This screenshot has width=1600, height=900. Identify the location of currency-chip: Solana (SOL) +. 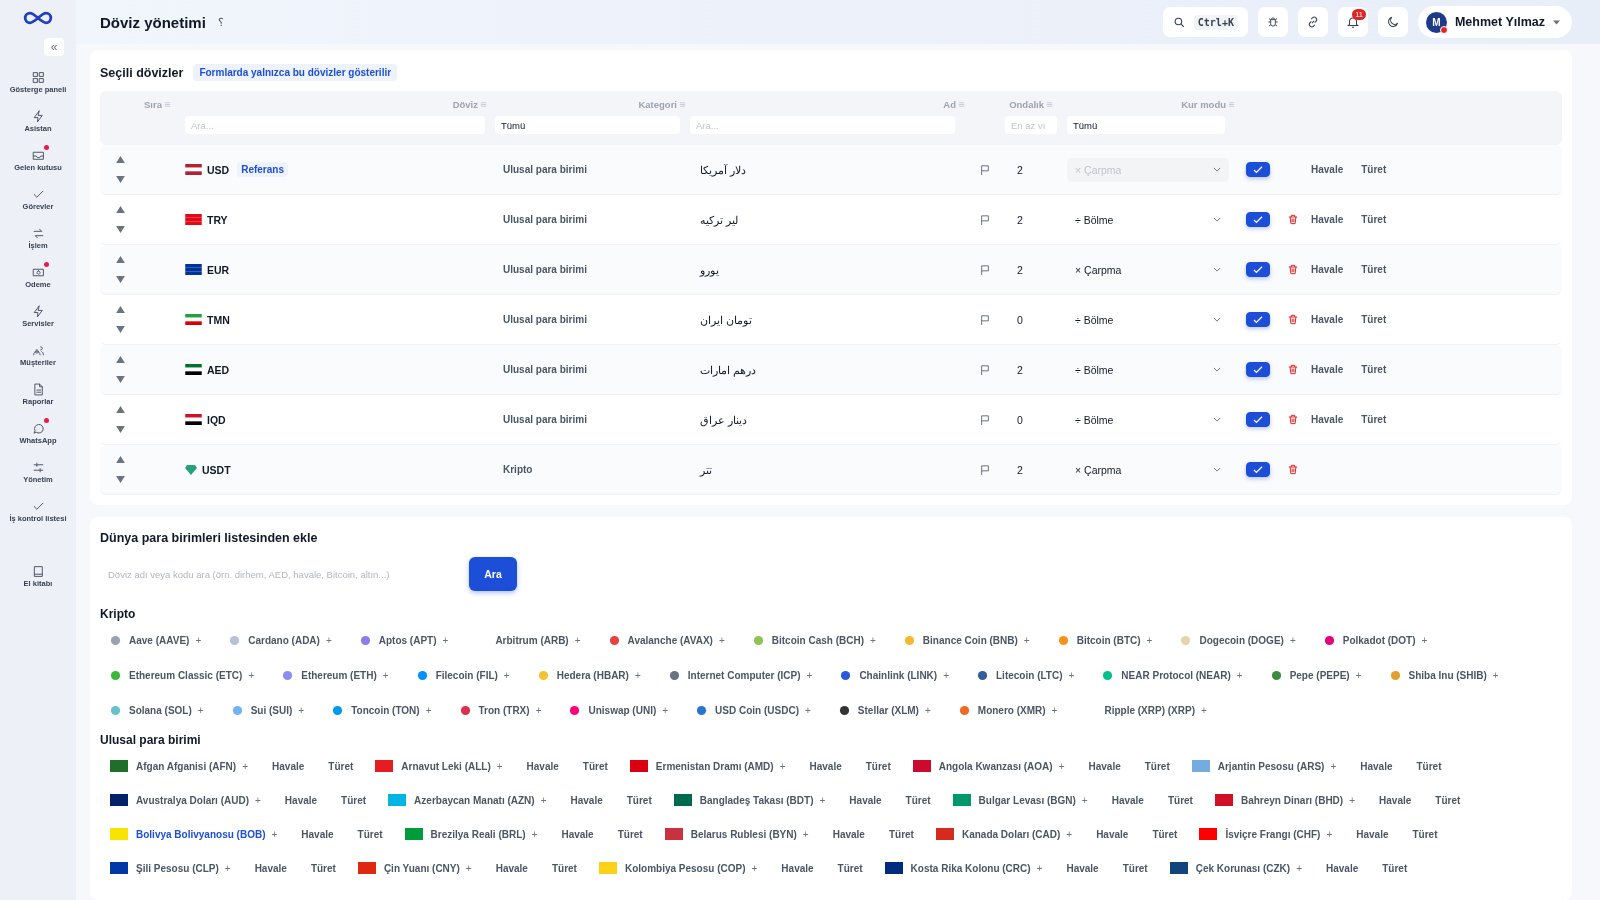
(157, 710).